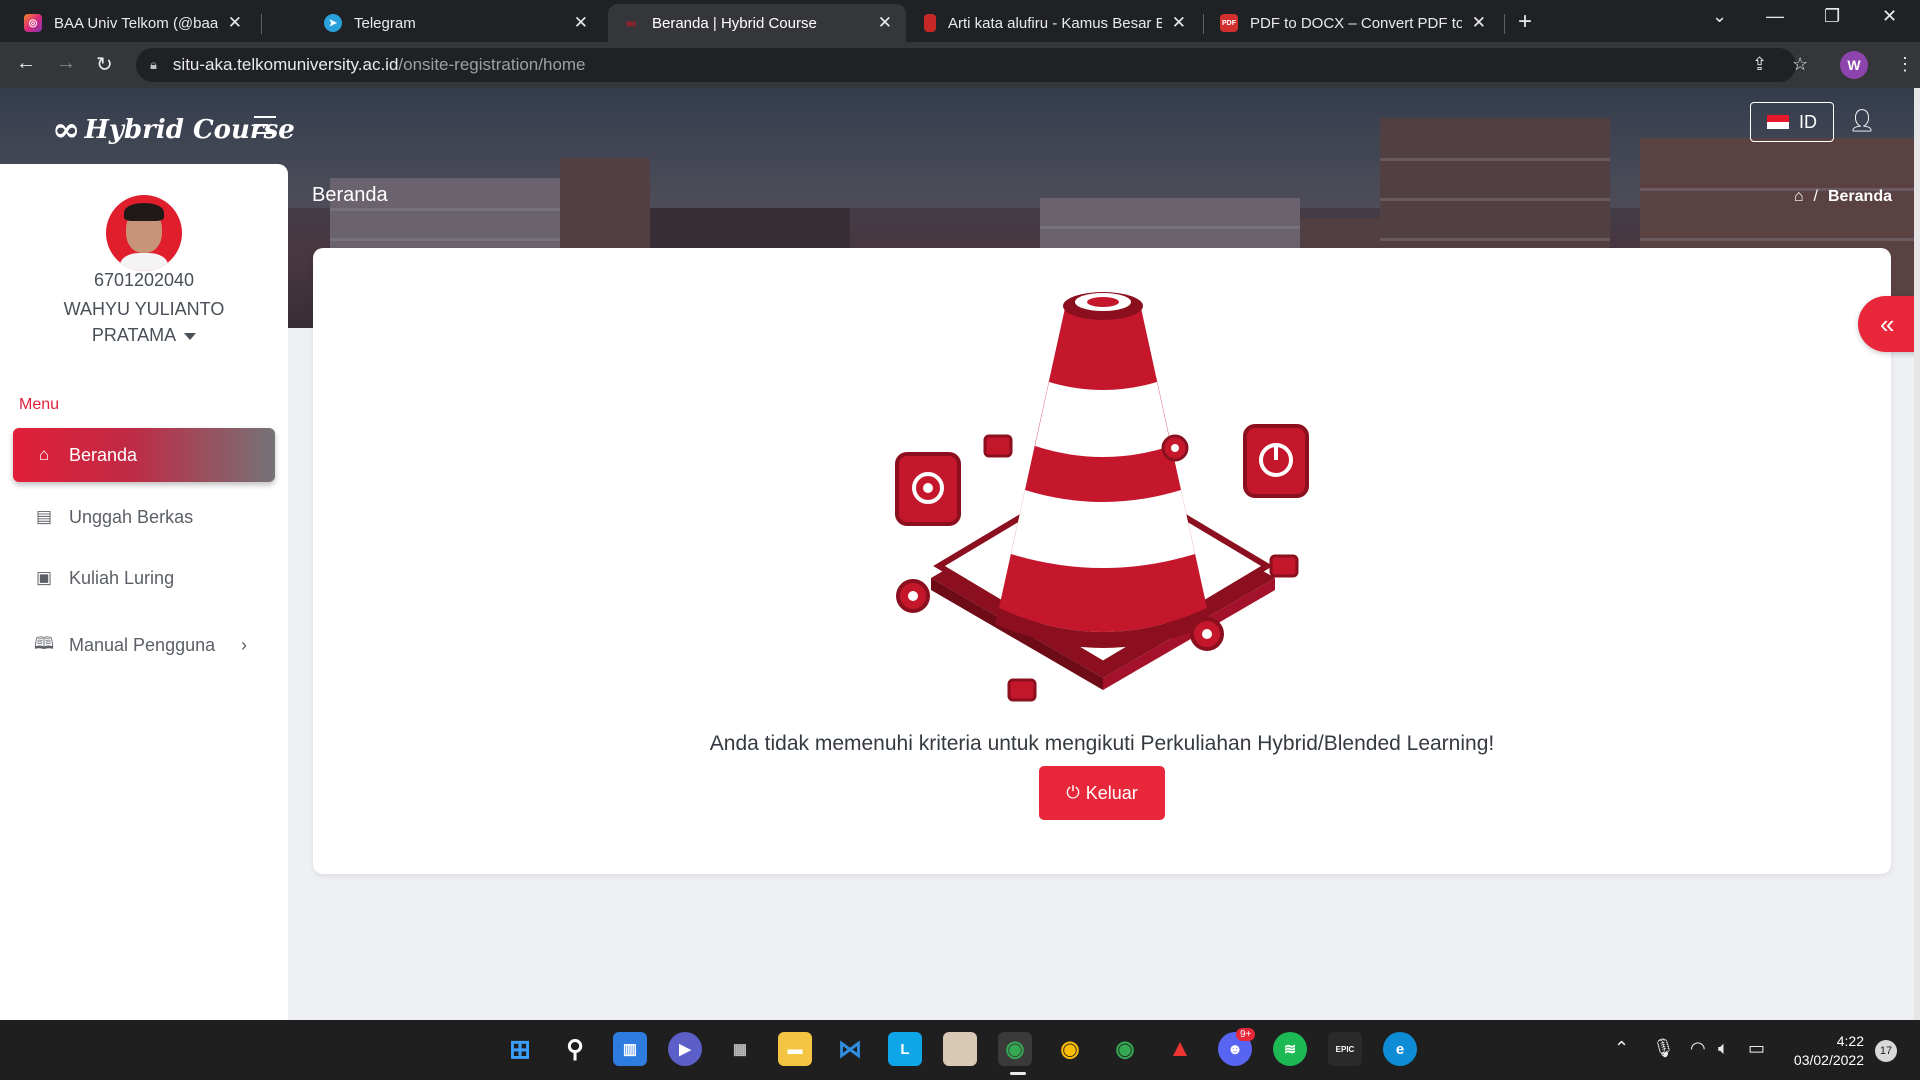  I want to click on volume-icon: 🔈︎, so click(1723, 1048).